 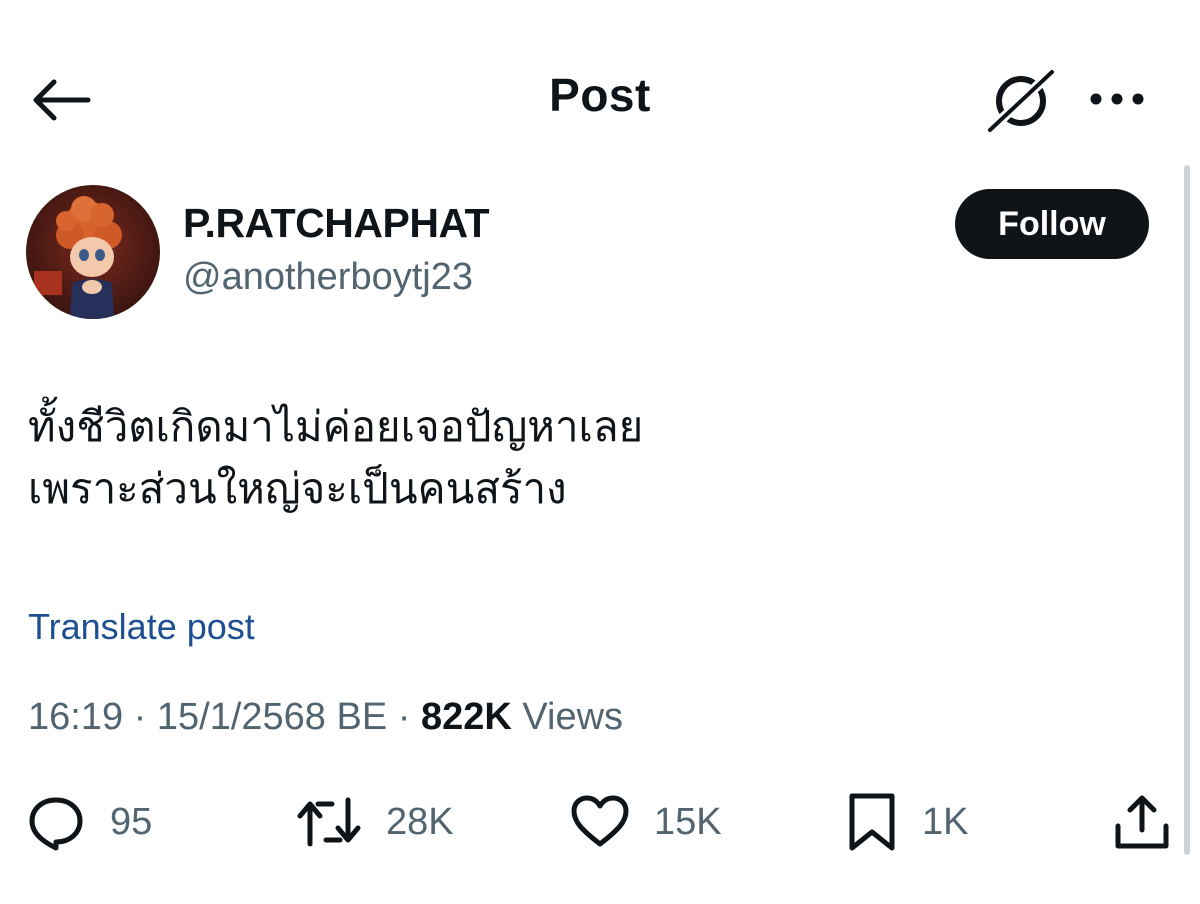 I want to click on grok-icon, so click(x=1021, y=101).